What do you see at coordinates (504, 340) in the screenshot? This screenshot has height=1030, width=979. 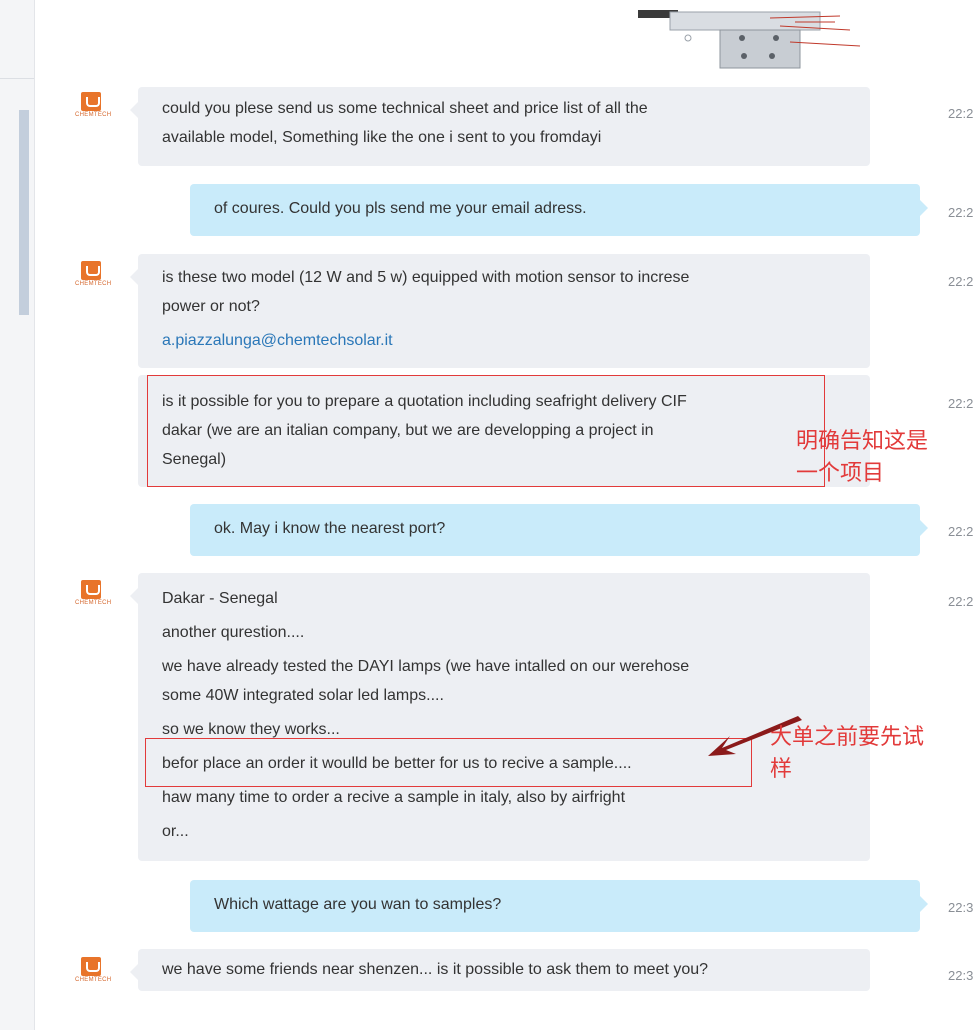 I see `email-link: a.piazzalunga@chemtechsolar.it` at bounding box center [504, 340].